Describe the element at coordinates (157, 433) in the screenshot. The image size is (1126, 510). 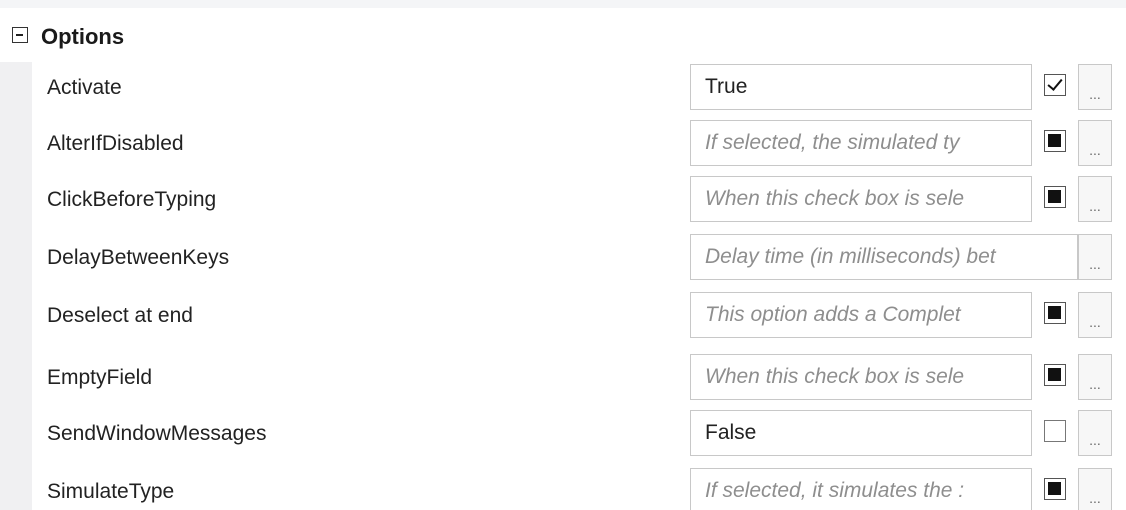
I see `property-name: SendWindowMessages` at that location.